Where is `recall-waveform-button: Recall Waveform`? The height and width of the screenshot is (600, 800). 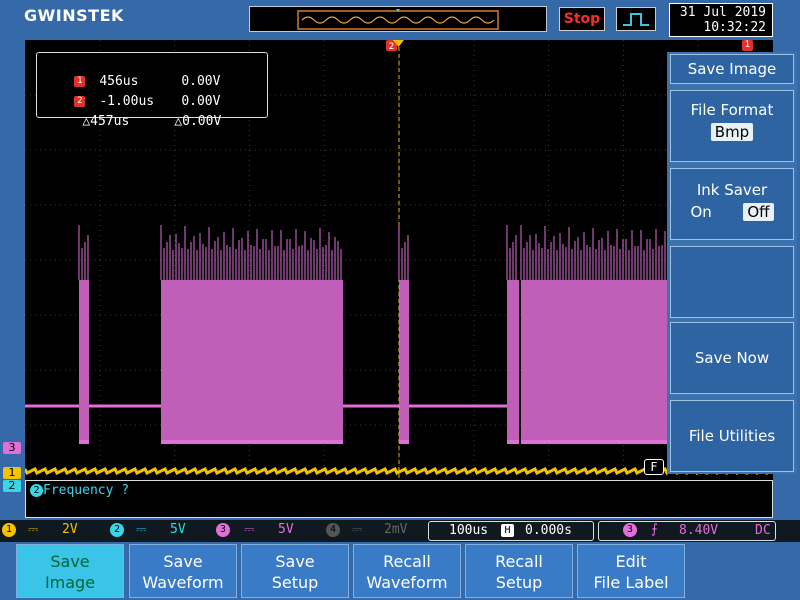
recall-waveform-button: Recall Waveform is located at coordinates (407, 571).